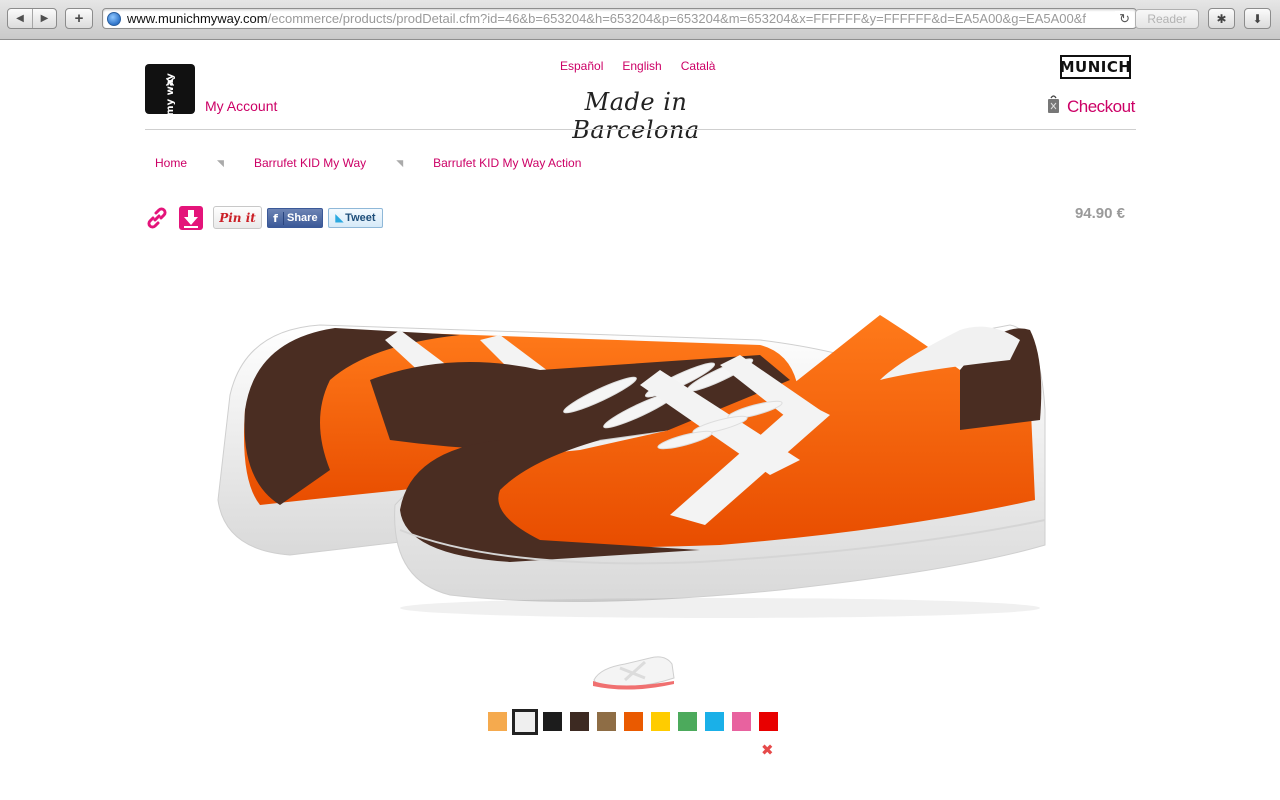  Describe the element at coordinates (1122, 19) in the screenshot. I see `reload-icon: ↻` at that location.